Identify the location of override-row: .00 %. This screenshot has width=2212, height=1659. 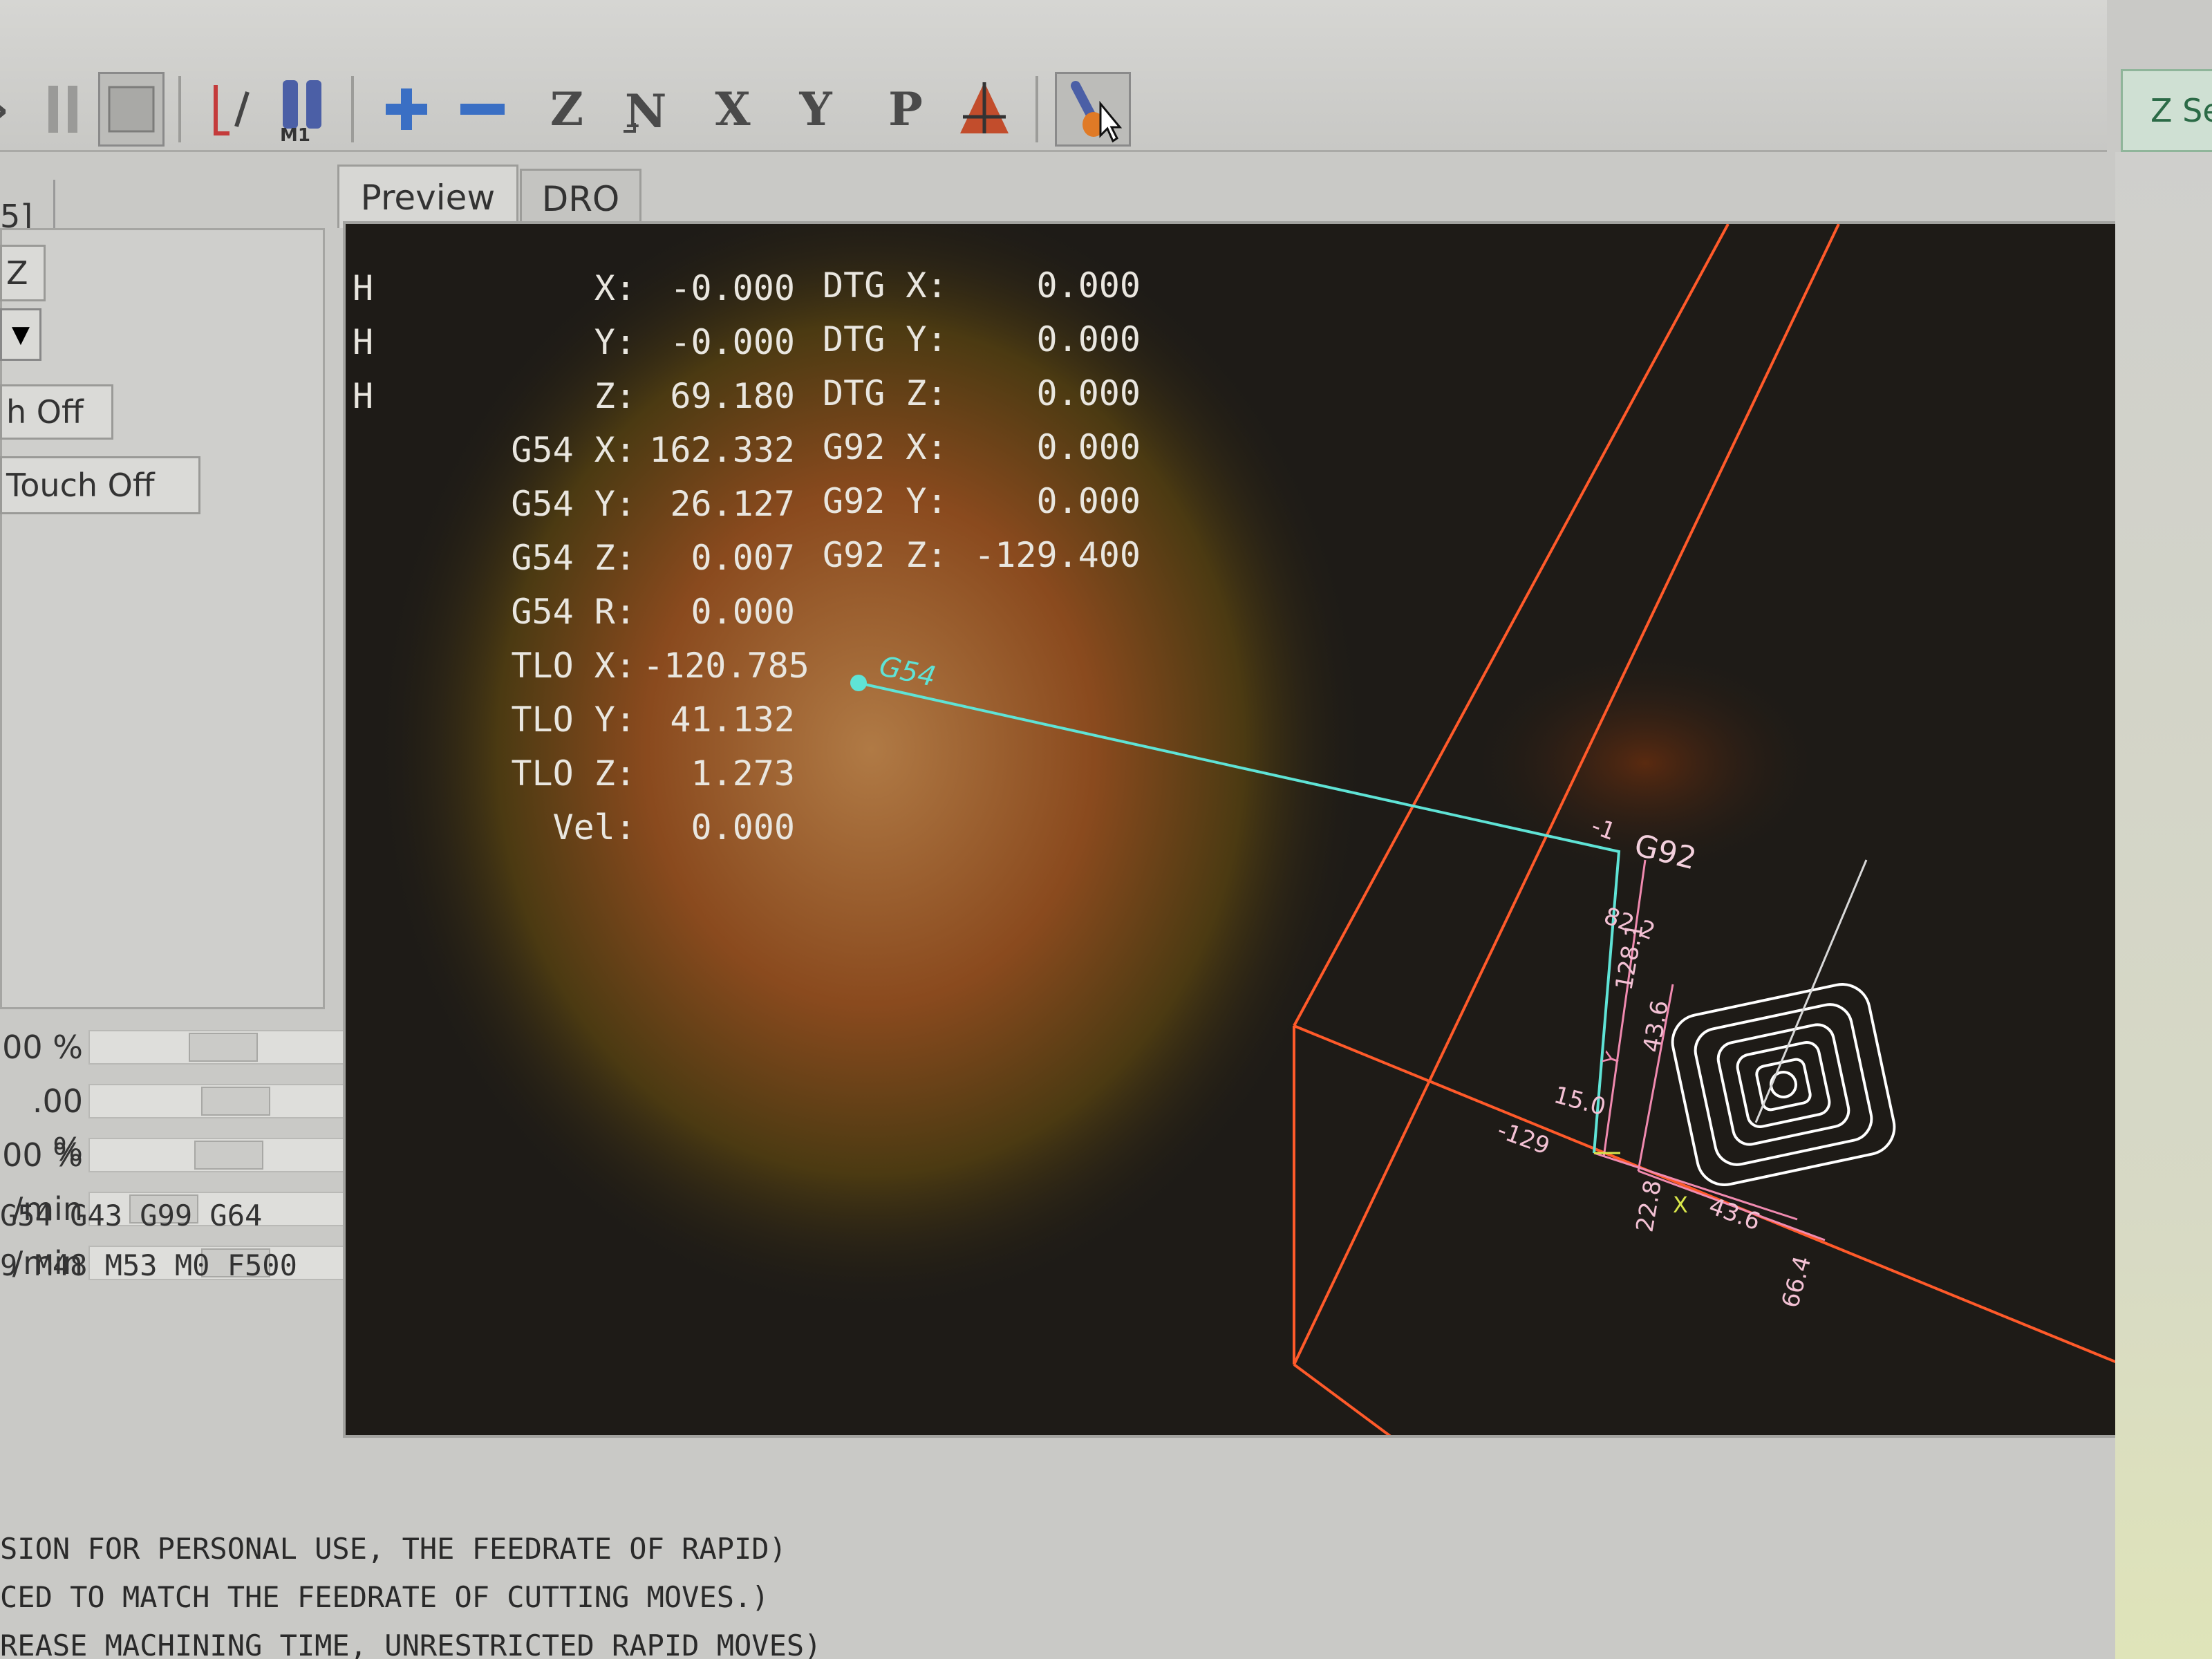
(173, 1122).